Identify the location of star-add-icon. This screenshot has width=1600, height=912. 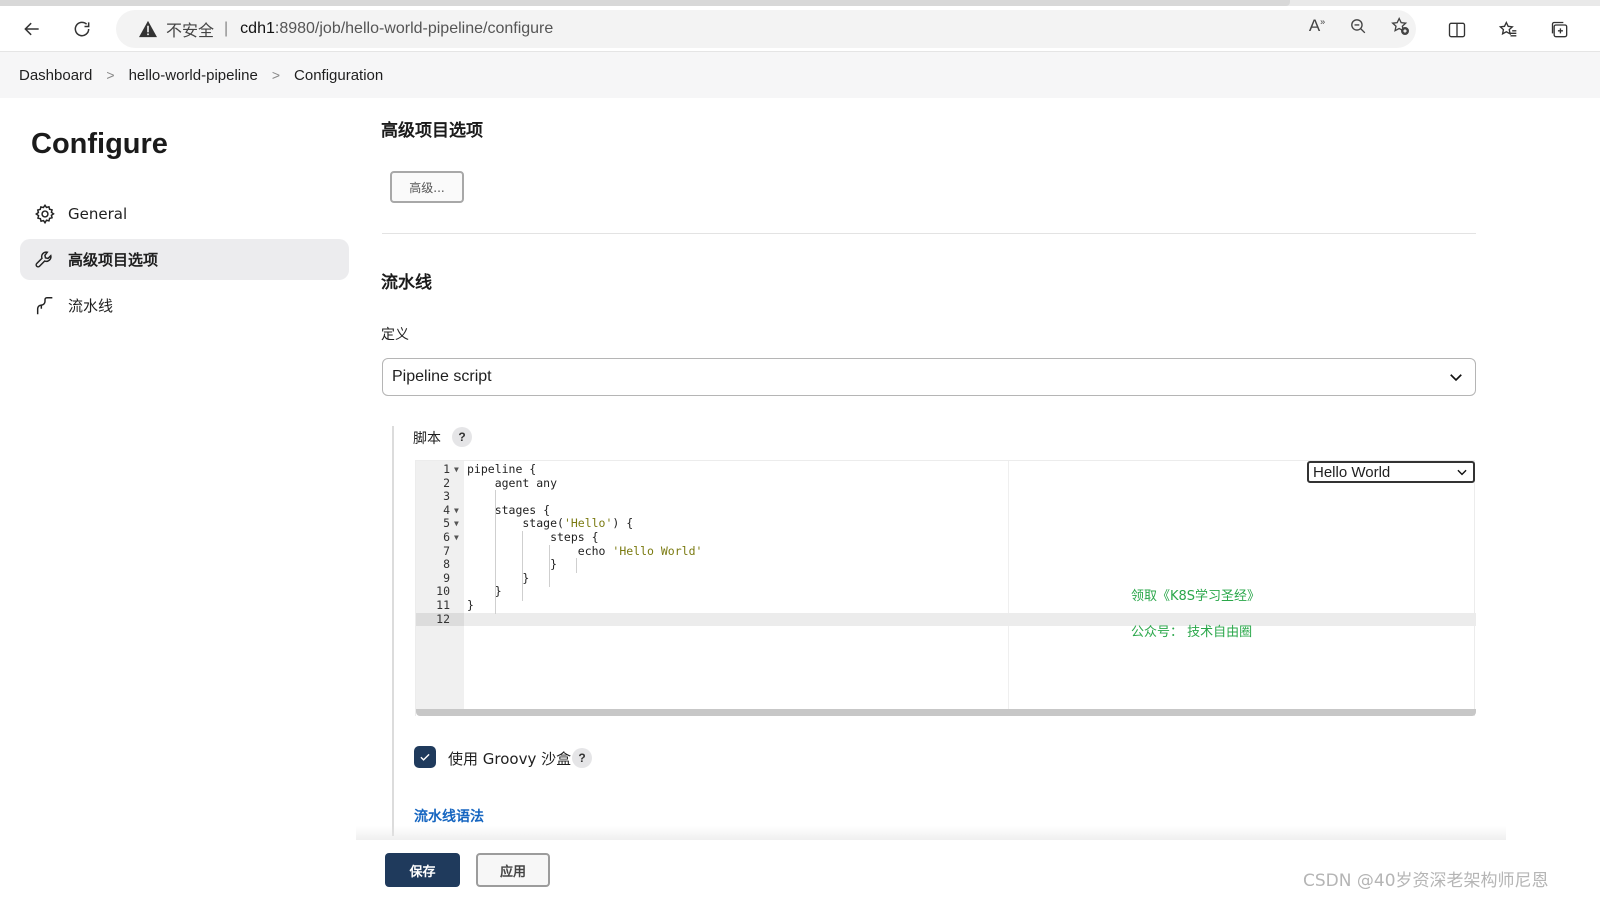
(1400, 25).